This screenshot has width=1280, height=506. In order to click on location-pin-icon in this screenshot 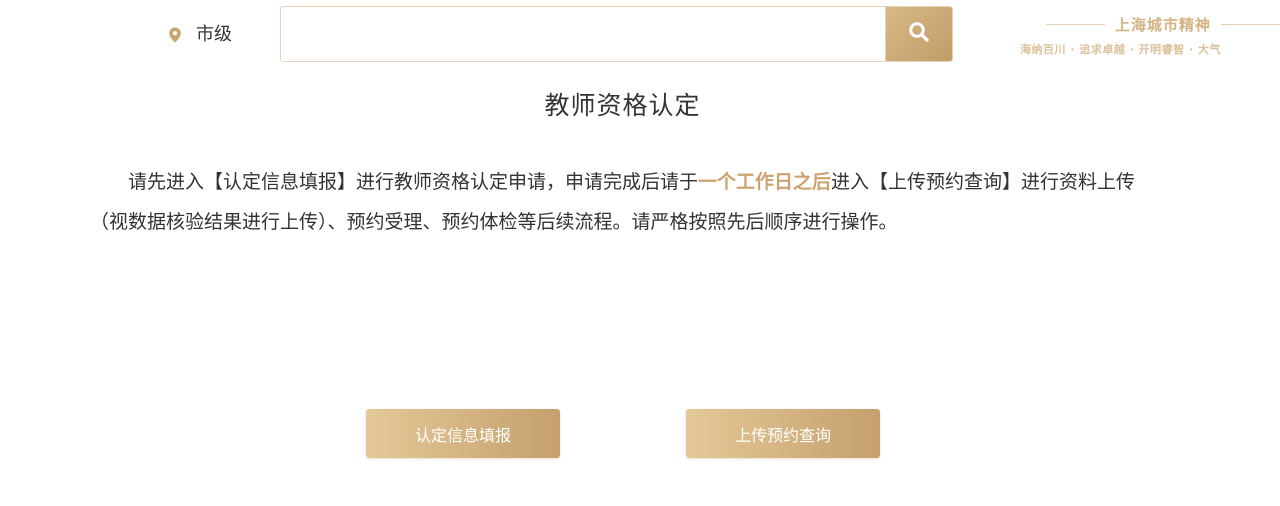, I will do `click(175, 35)`.